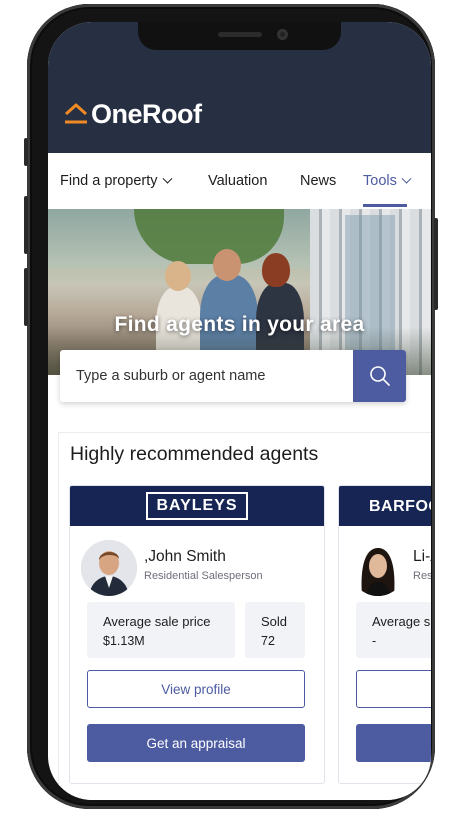  What do you see at coordinates (239, 324) in the screenshot?
I see `hero-title: Find agents in your area` at bounding box center [239, 324].